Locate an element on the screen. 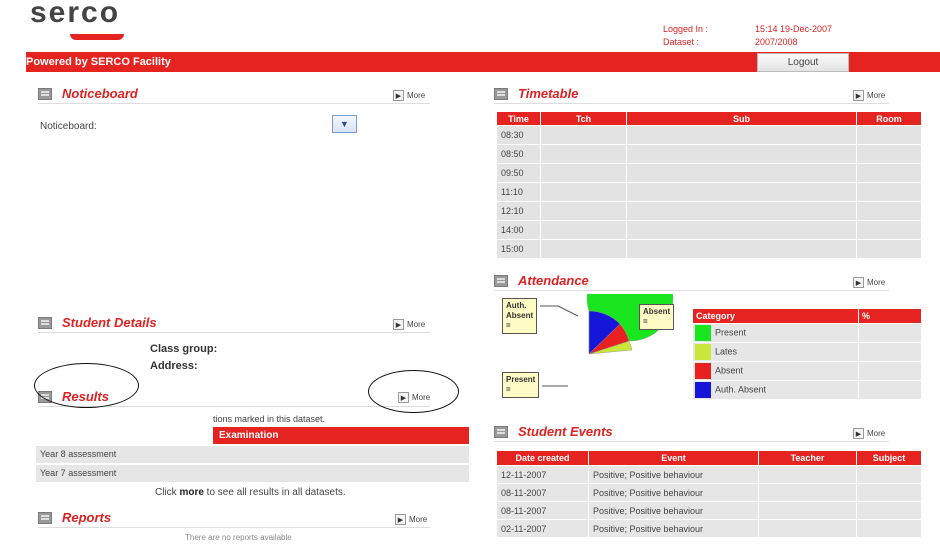 The width and height of the screenshot is (940, 553). table-row: 02-11-2007 Positive; Positive behaviour is located at coordinates (709, 528).